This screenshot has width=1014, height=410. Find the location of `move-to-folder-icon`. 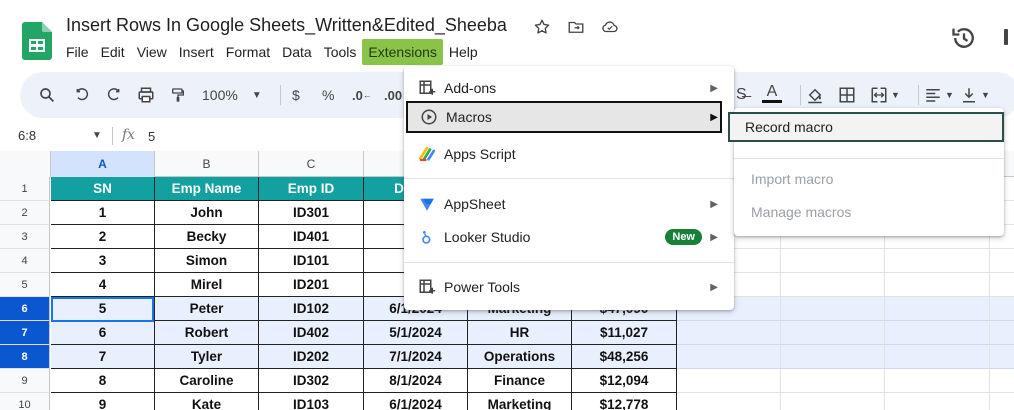

move-to-folder-icon is located at coordinates (576, 27).